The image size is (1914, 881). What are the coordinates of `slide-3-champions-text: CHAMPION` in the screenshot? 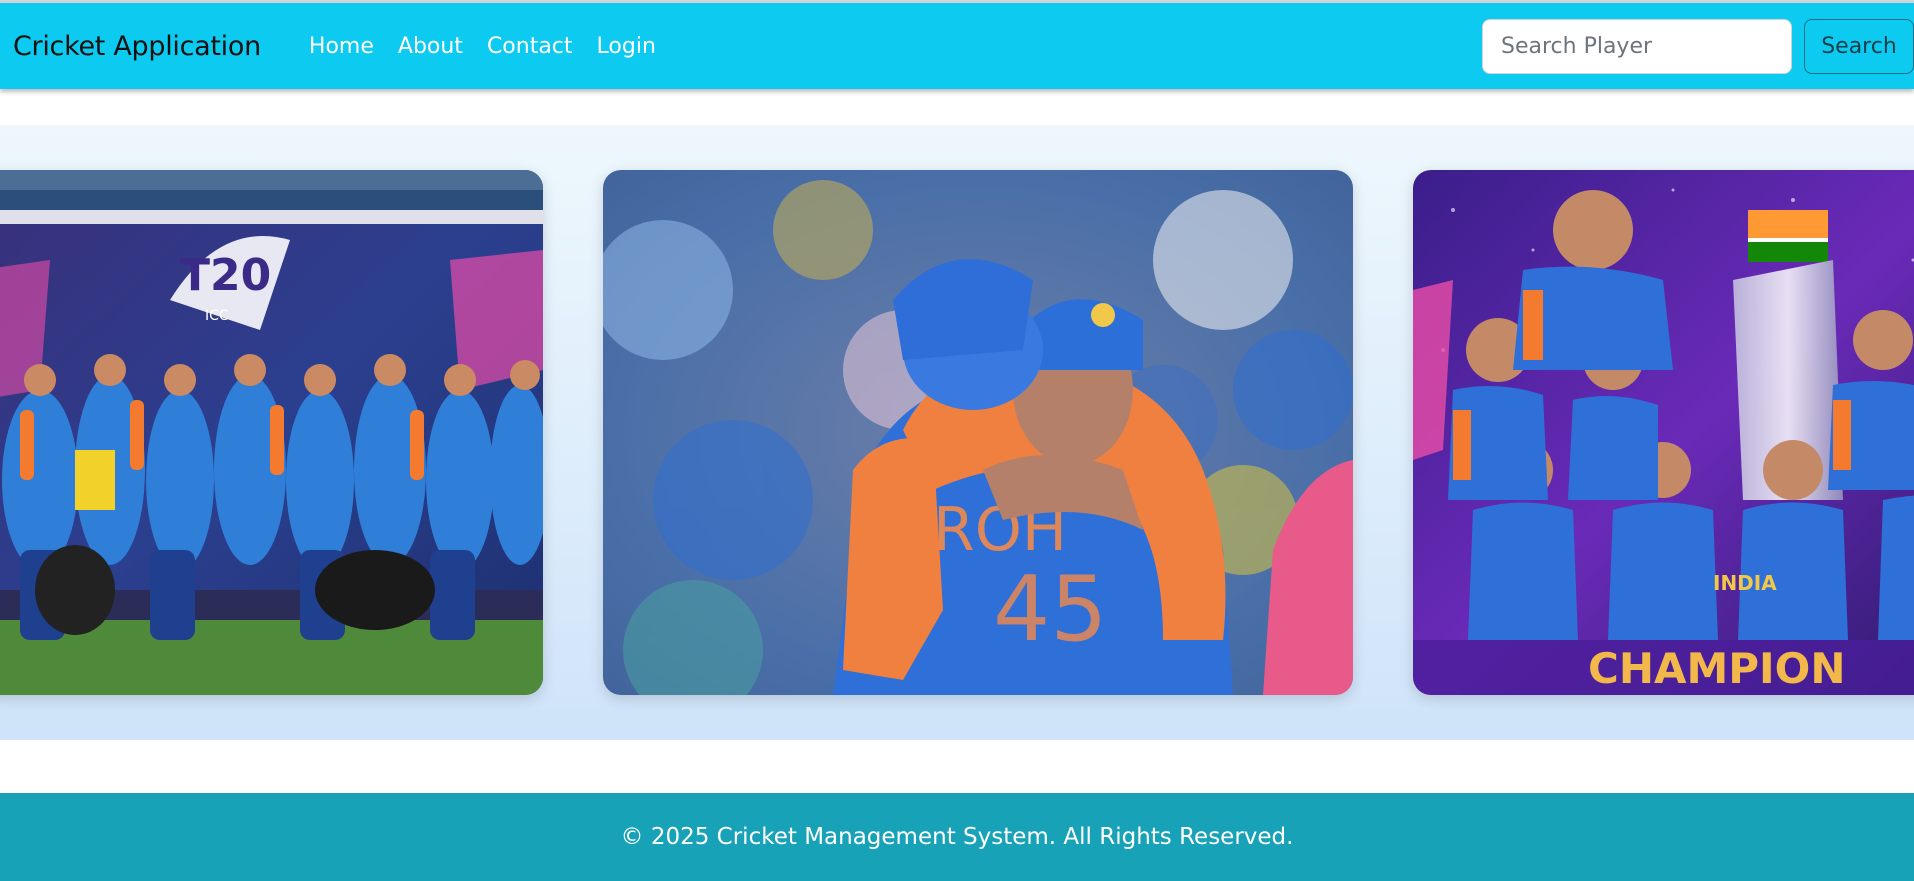 It's located at (1717, 668).